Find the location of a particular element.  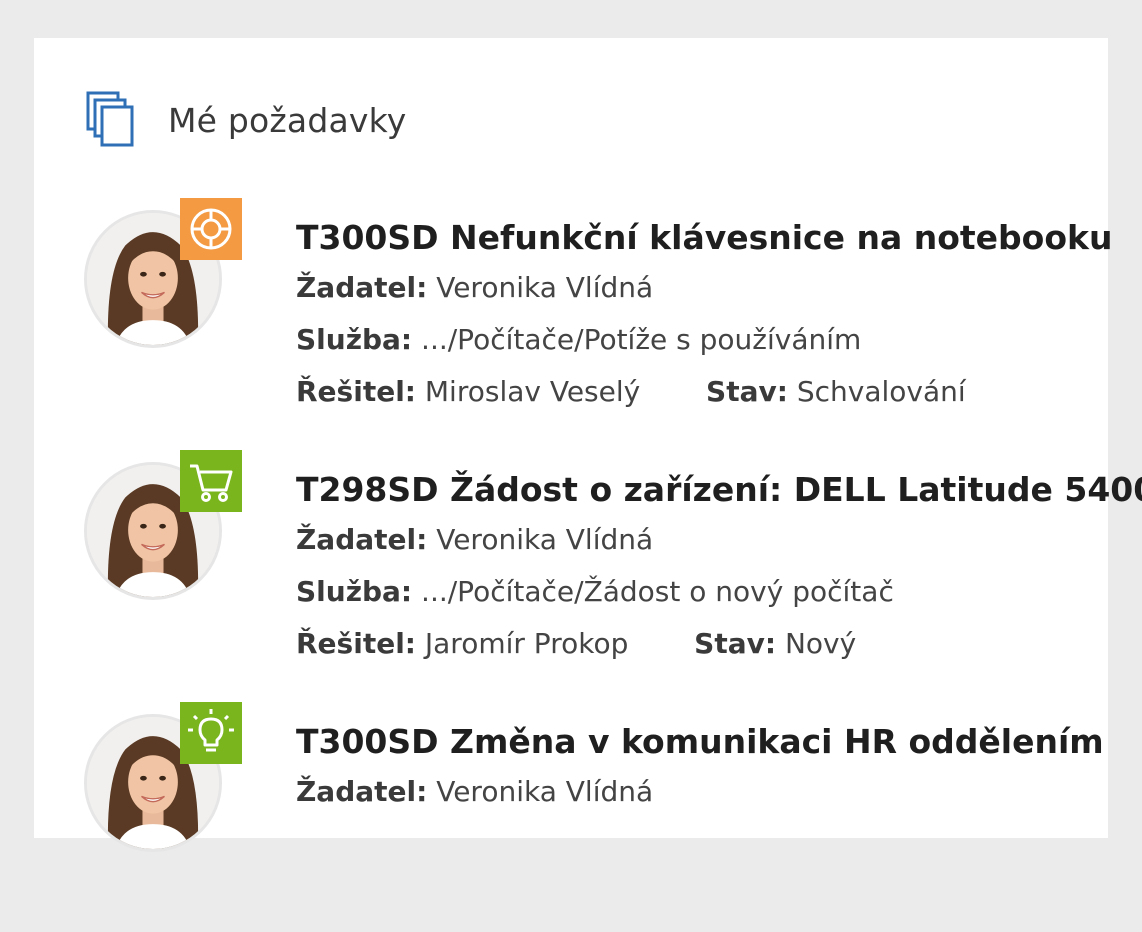

solver-value: Jaromír Prokop is located at coordinates (526, 643).